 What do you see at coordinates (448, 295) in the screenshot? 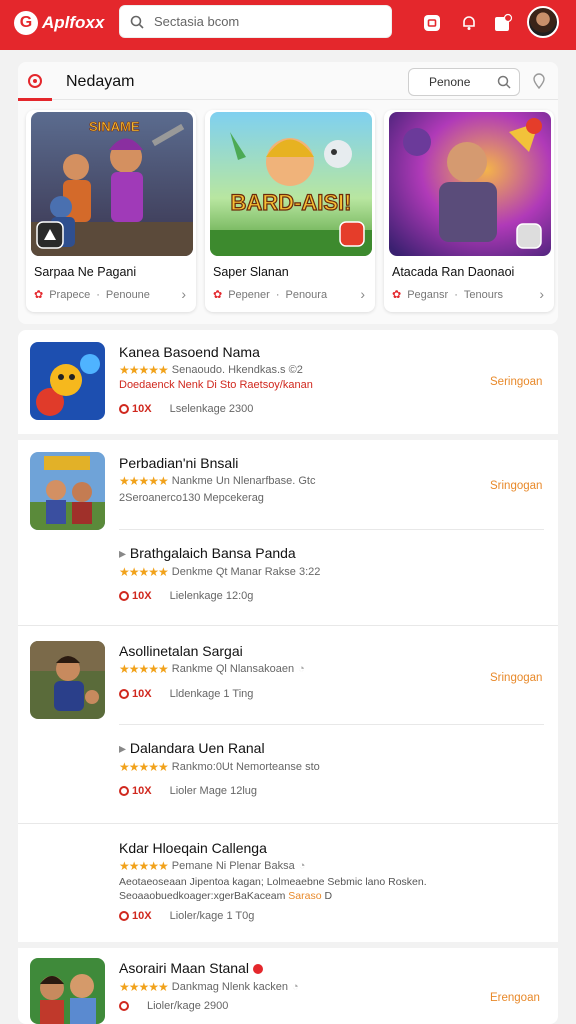
I see `card-meta: ✿ Pegansr · Tenours` at bounding box center [448, 295].